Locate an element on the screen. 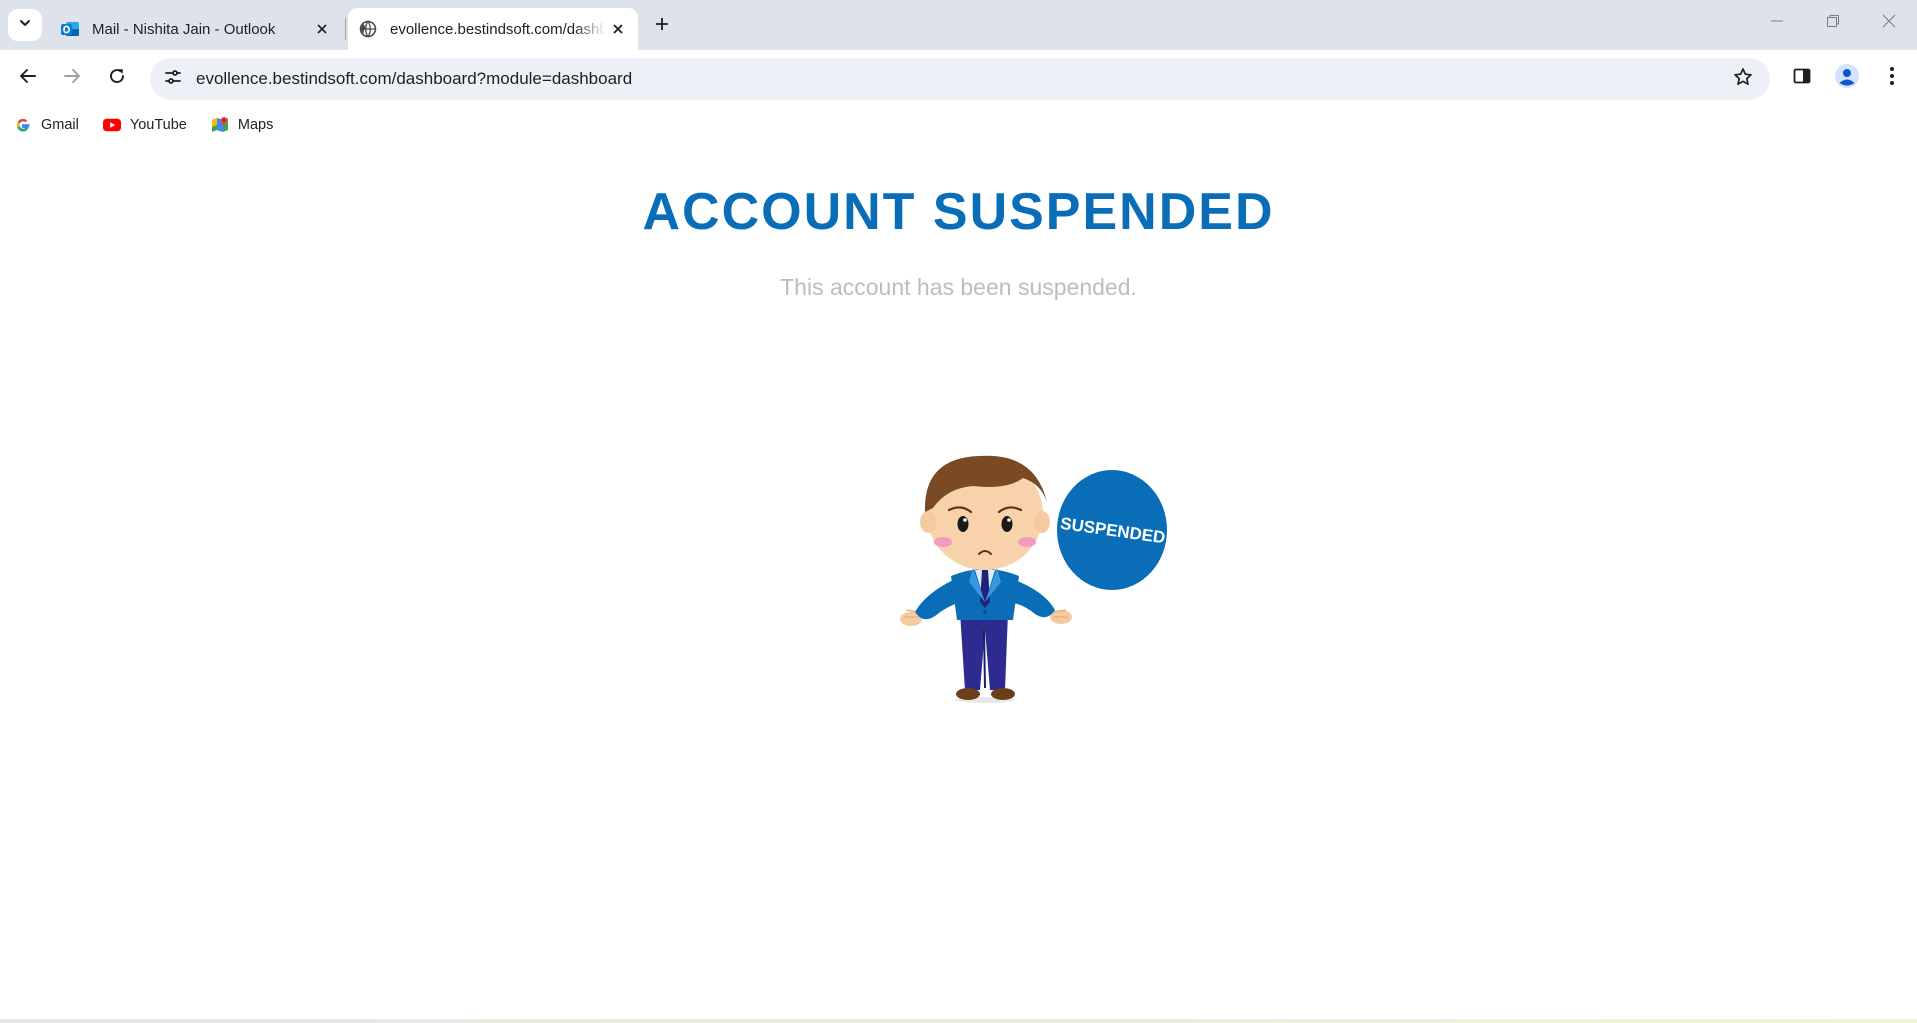 The width and height of the screenshot is (1917, 1023). restore-button is located at coordinates (1833, 23).